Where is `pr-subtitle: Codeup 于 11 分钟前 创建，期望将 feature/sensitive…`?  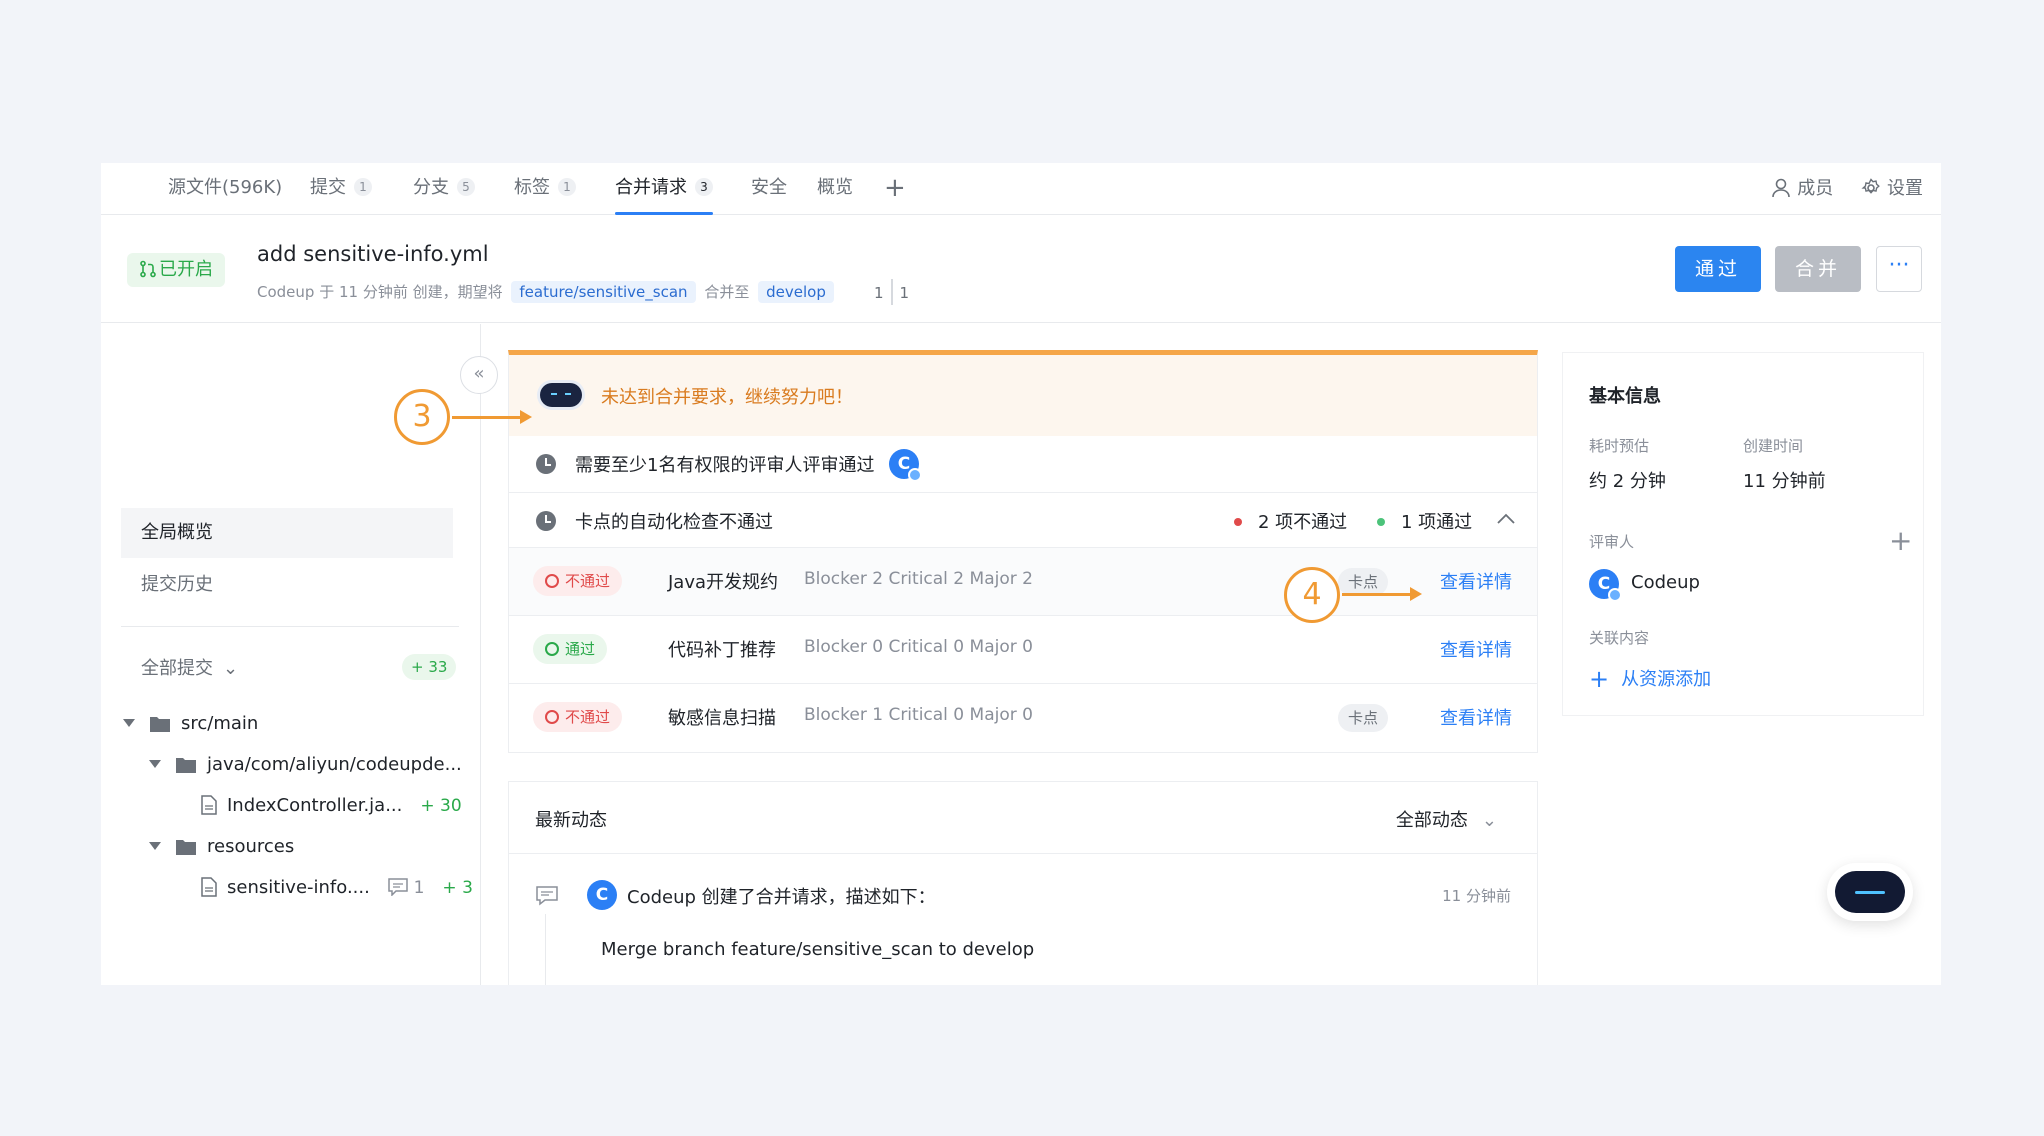
pr-subtitle: Codeup 于 11 分钟前 创建，期望将 feature/sensitive… is located at coordinates (547, 292).